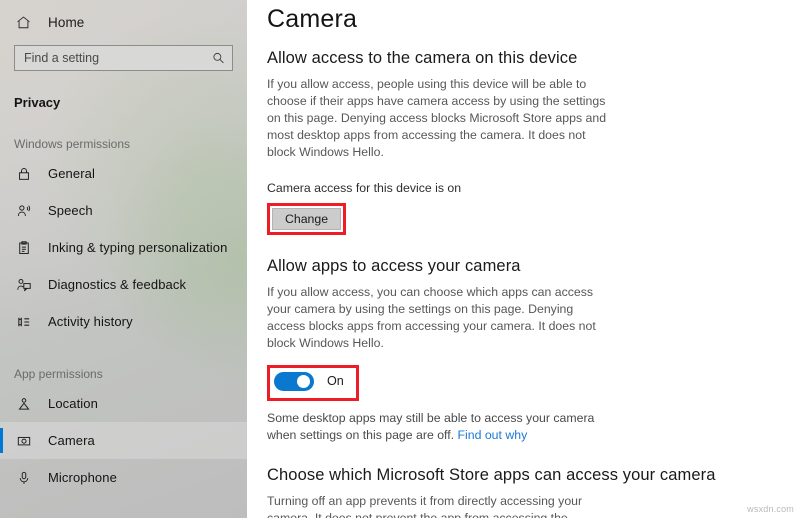 Image resolution: width=800 pixels, height=518 pixels. I want to click on sidebar-group-label-app-permissions: App permissions, so click(58, 374).